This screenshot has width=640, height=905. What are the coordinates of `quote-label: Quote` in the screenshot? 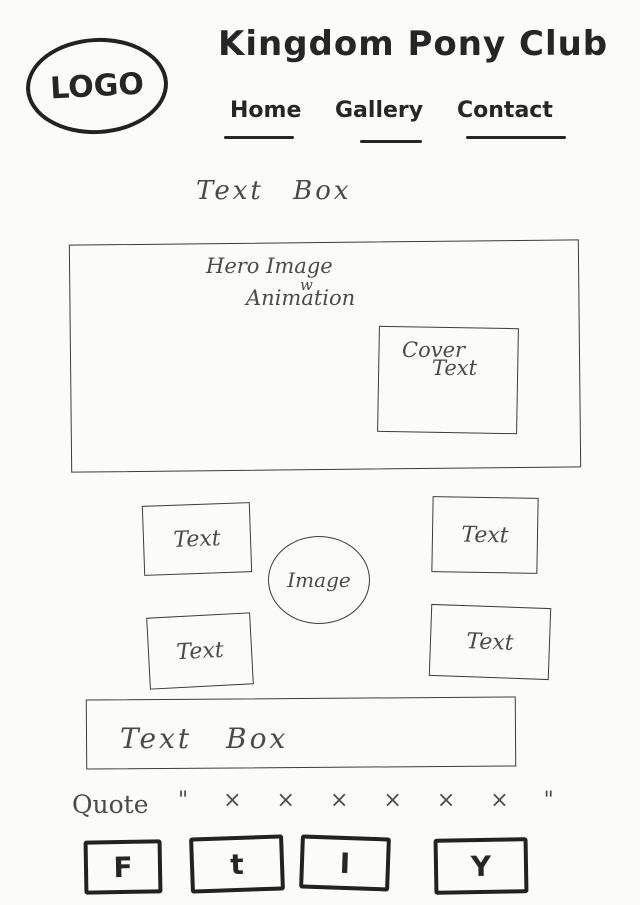 It's located at (110, 804).